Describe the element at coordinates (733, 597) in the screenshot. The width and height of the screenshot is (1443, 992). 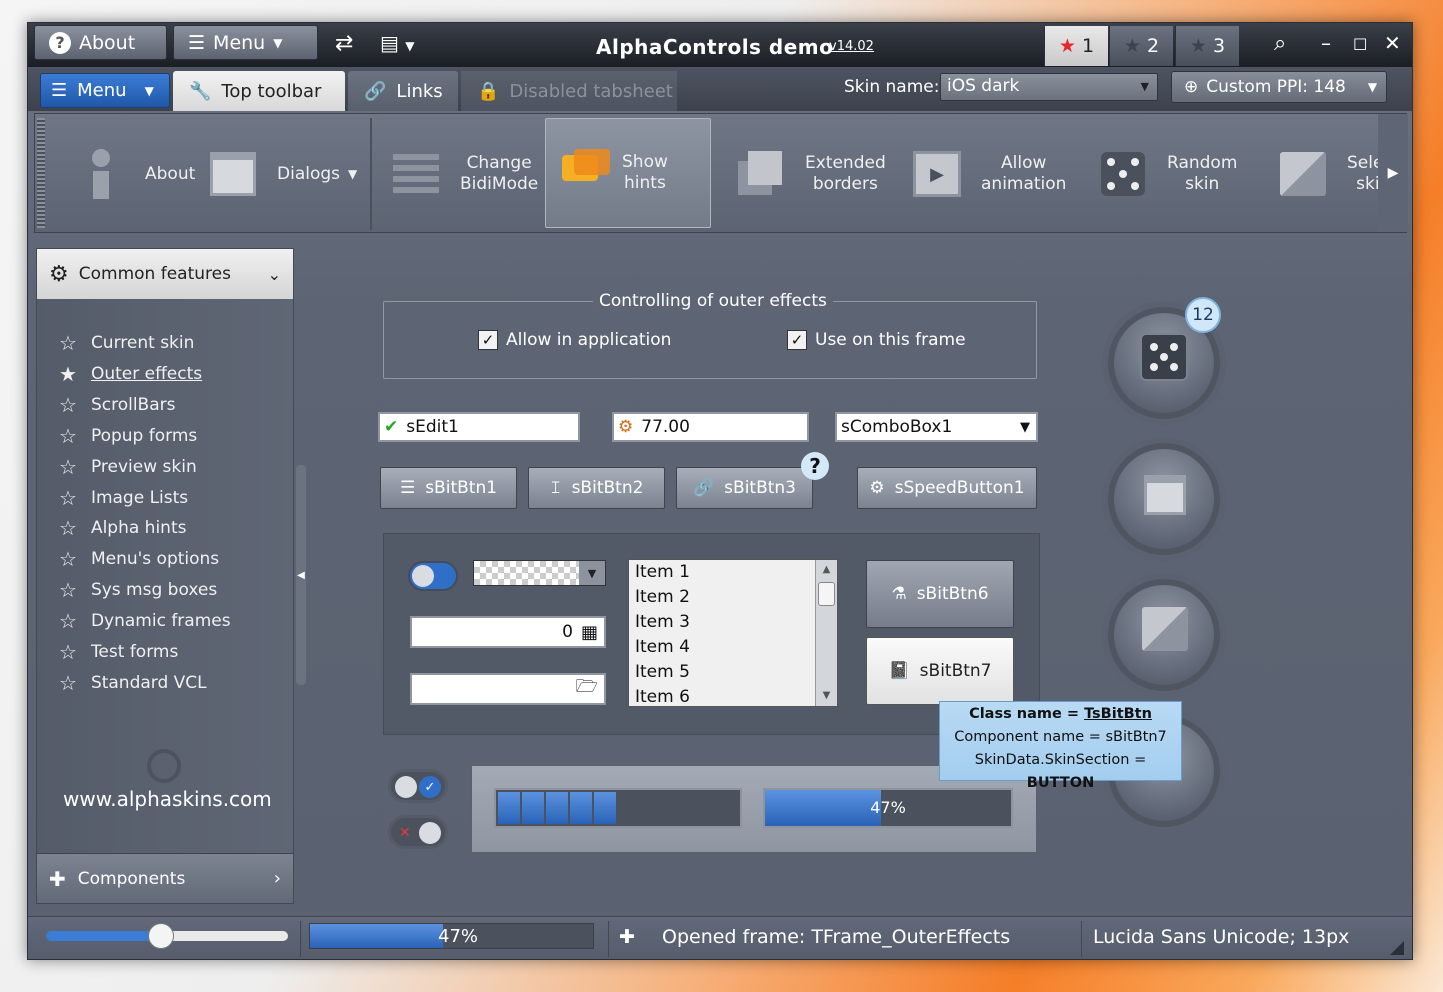
I see `list-item: Item 2` at that location.